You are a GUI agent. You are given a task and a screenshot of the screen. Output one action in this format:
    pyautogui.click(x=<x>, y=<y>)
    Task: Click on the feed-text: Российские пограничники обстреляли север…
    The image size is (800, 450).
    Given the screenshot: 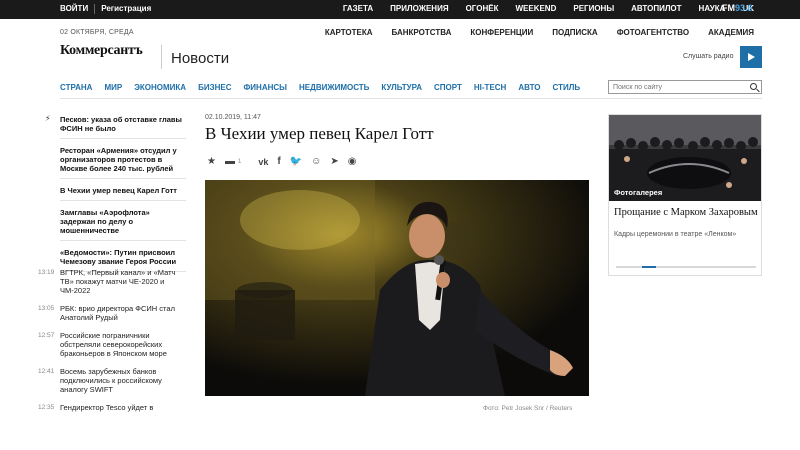 What is the action you would take?
    pyautogui.click(x=113, y=344)
    